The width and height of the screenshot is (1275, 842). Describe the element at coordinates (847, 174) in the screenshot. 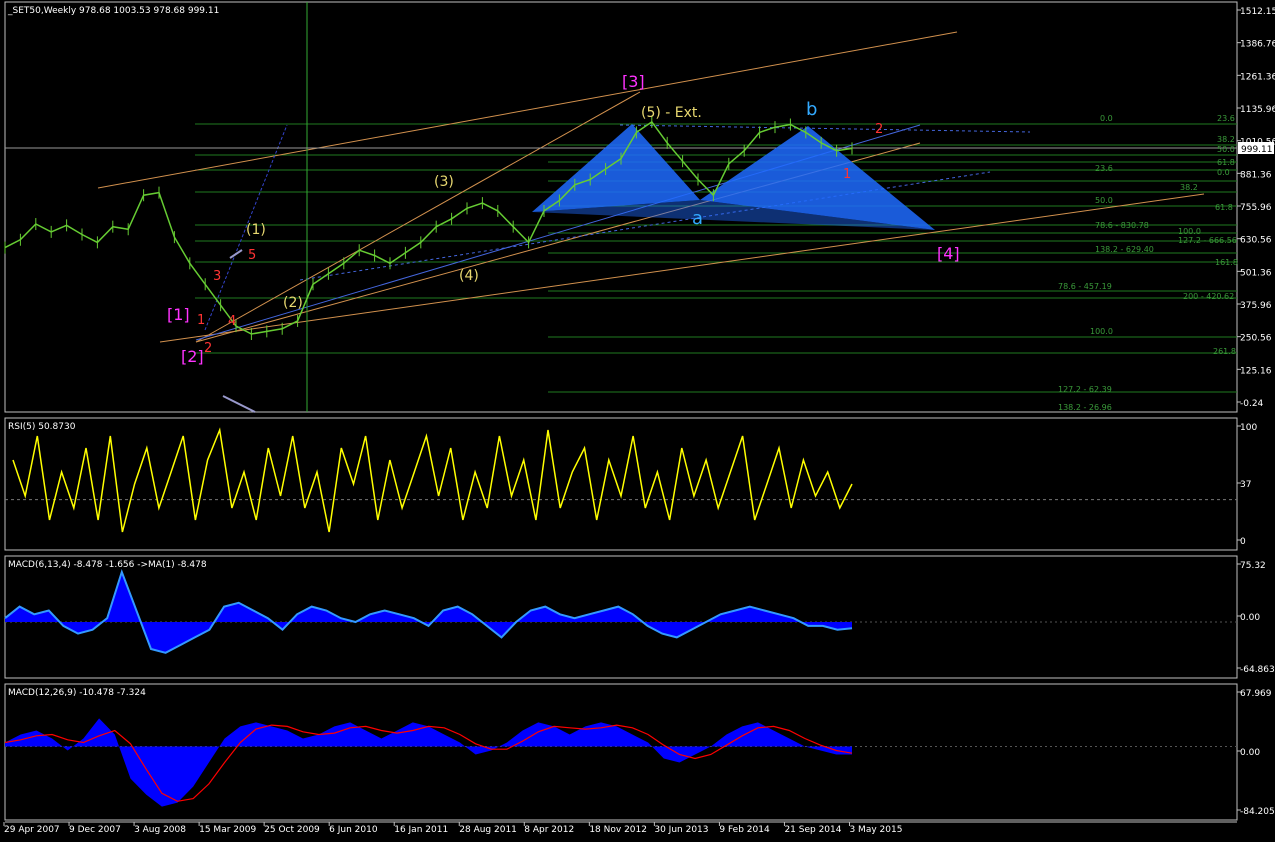

I see `wave-label-15: 1` at that location.